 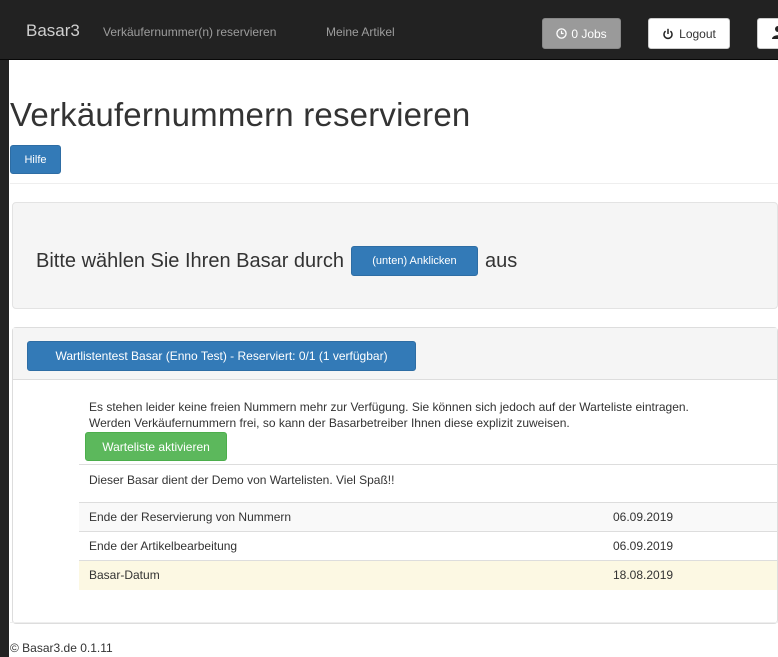 I want to click on jobs-button: 0 Jobs, so click(x=581, y=33).